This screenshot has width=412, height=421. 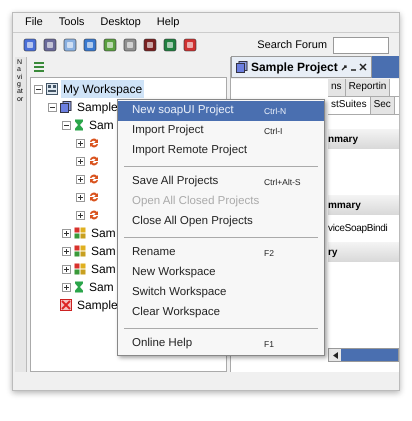 I want to click on menu-bar-item: Tools, so click(x=71, y=22).